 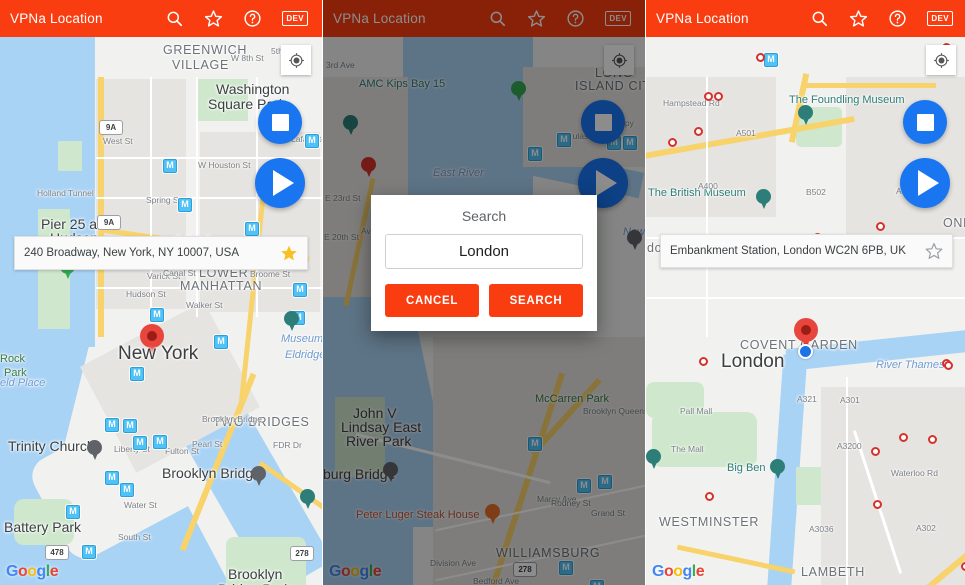 What do you see at coordinates (238, 18) in the screenshot?
I see `app-bar-actions: DEV` at bounding box center [238, 18].